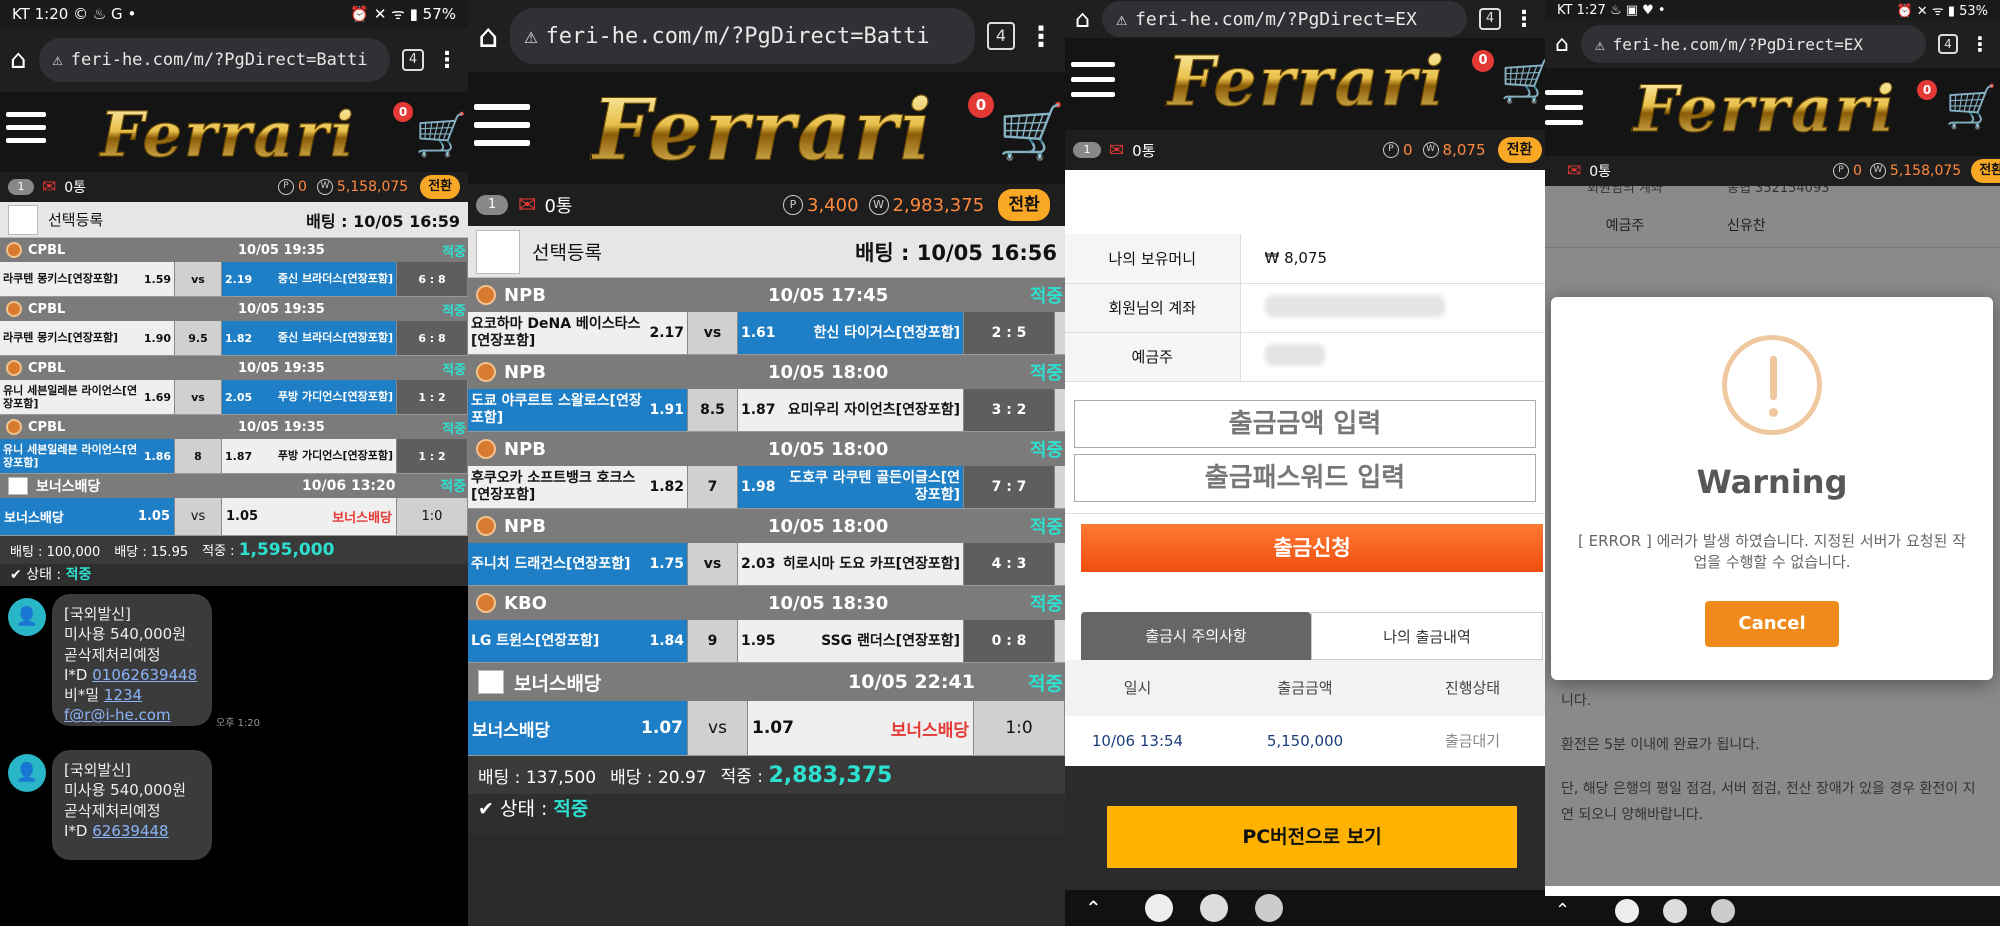 The height and width of the screenshot is (926, 2000). I want to click on handicap: 7, so click(713, 487).